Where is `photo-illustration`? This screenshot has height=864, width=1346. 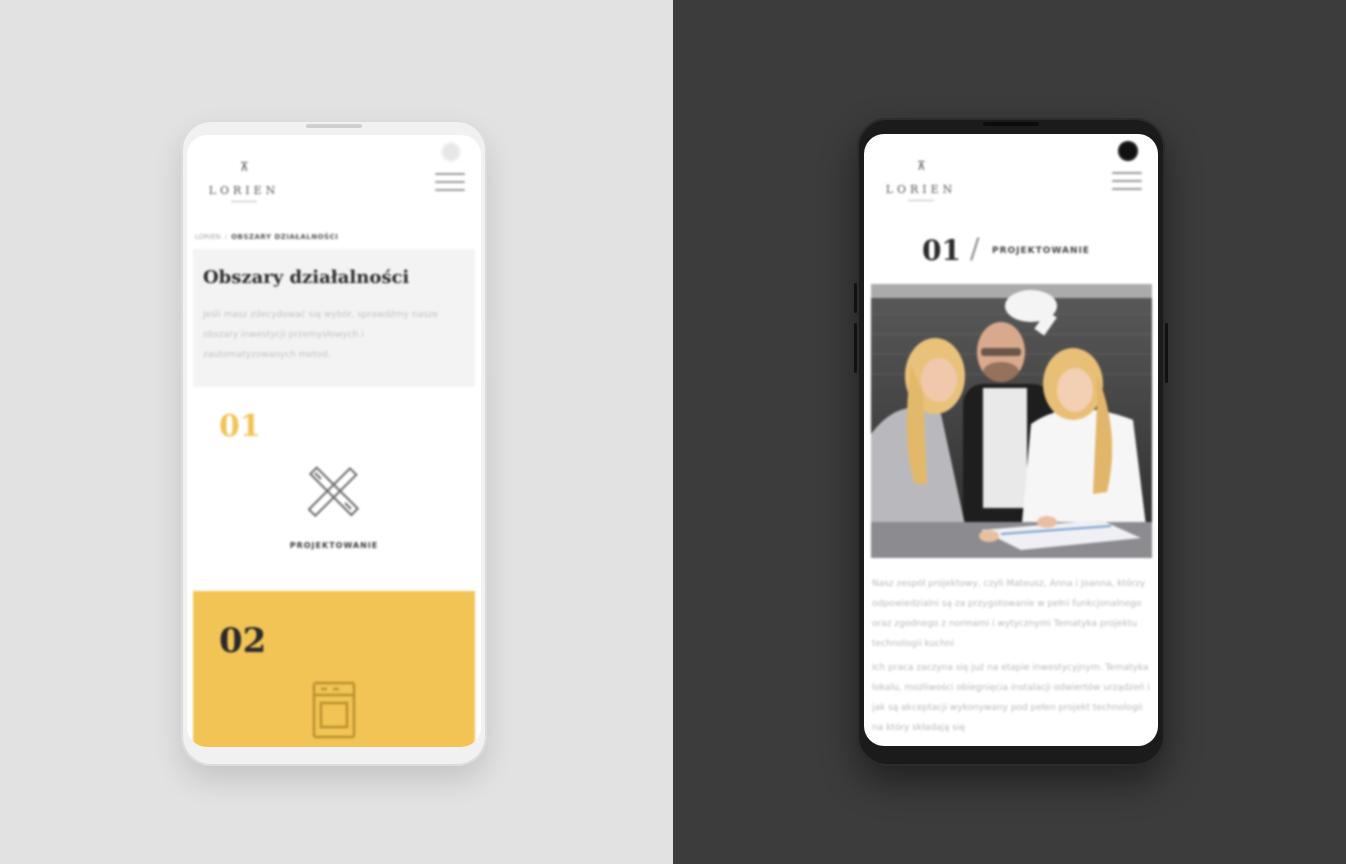
photo-illustration is located at coordinates (1011, 421).